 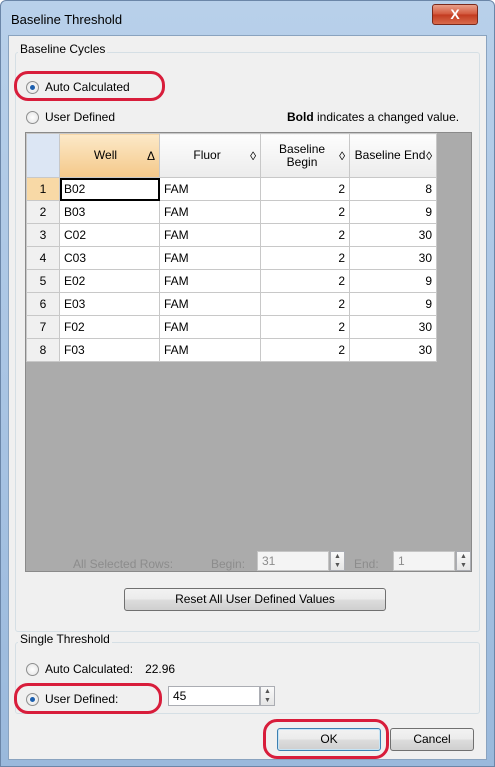 What do you see at coordinates (43, 235) in the screenshot?
I see `row-header: 3` at bounding box center [43, 235].